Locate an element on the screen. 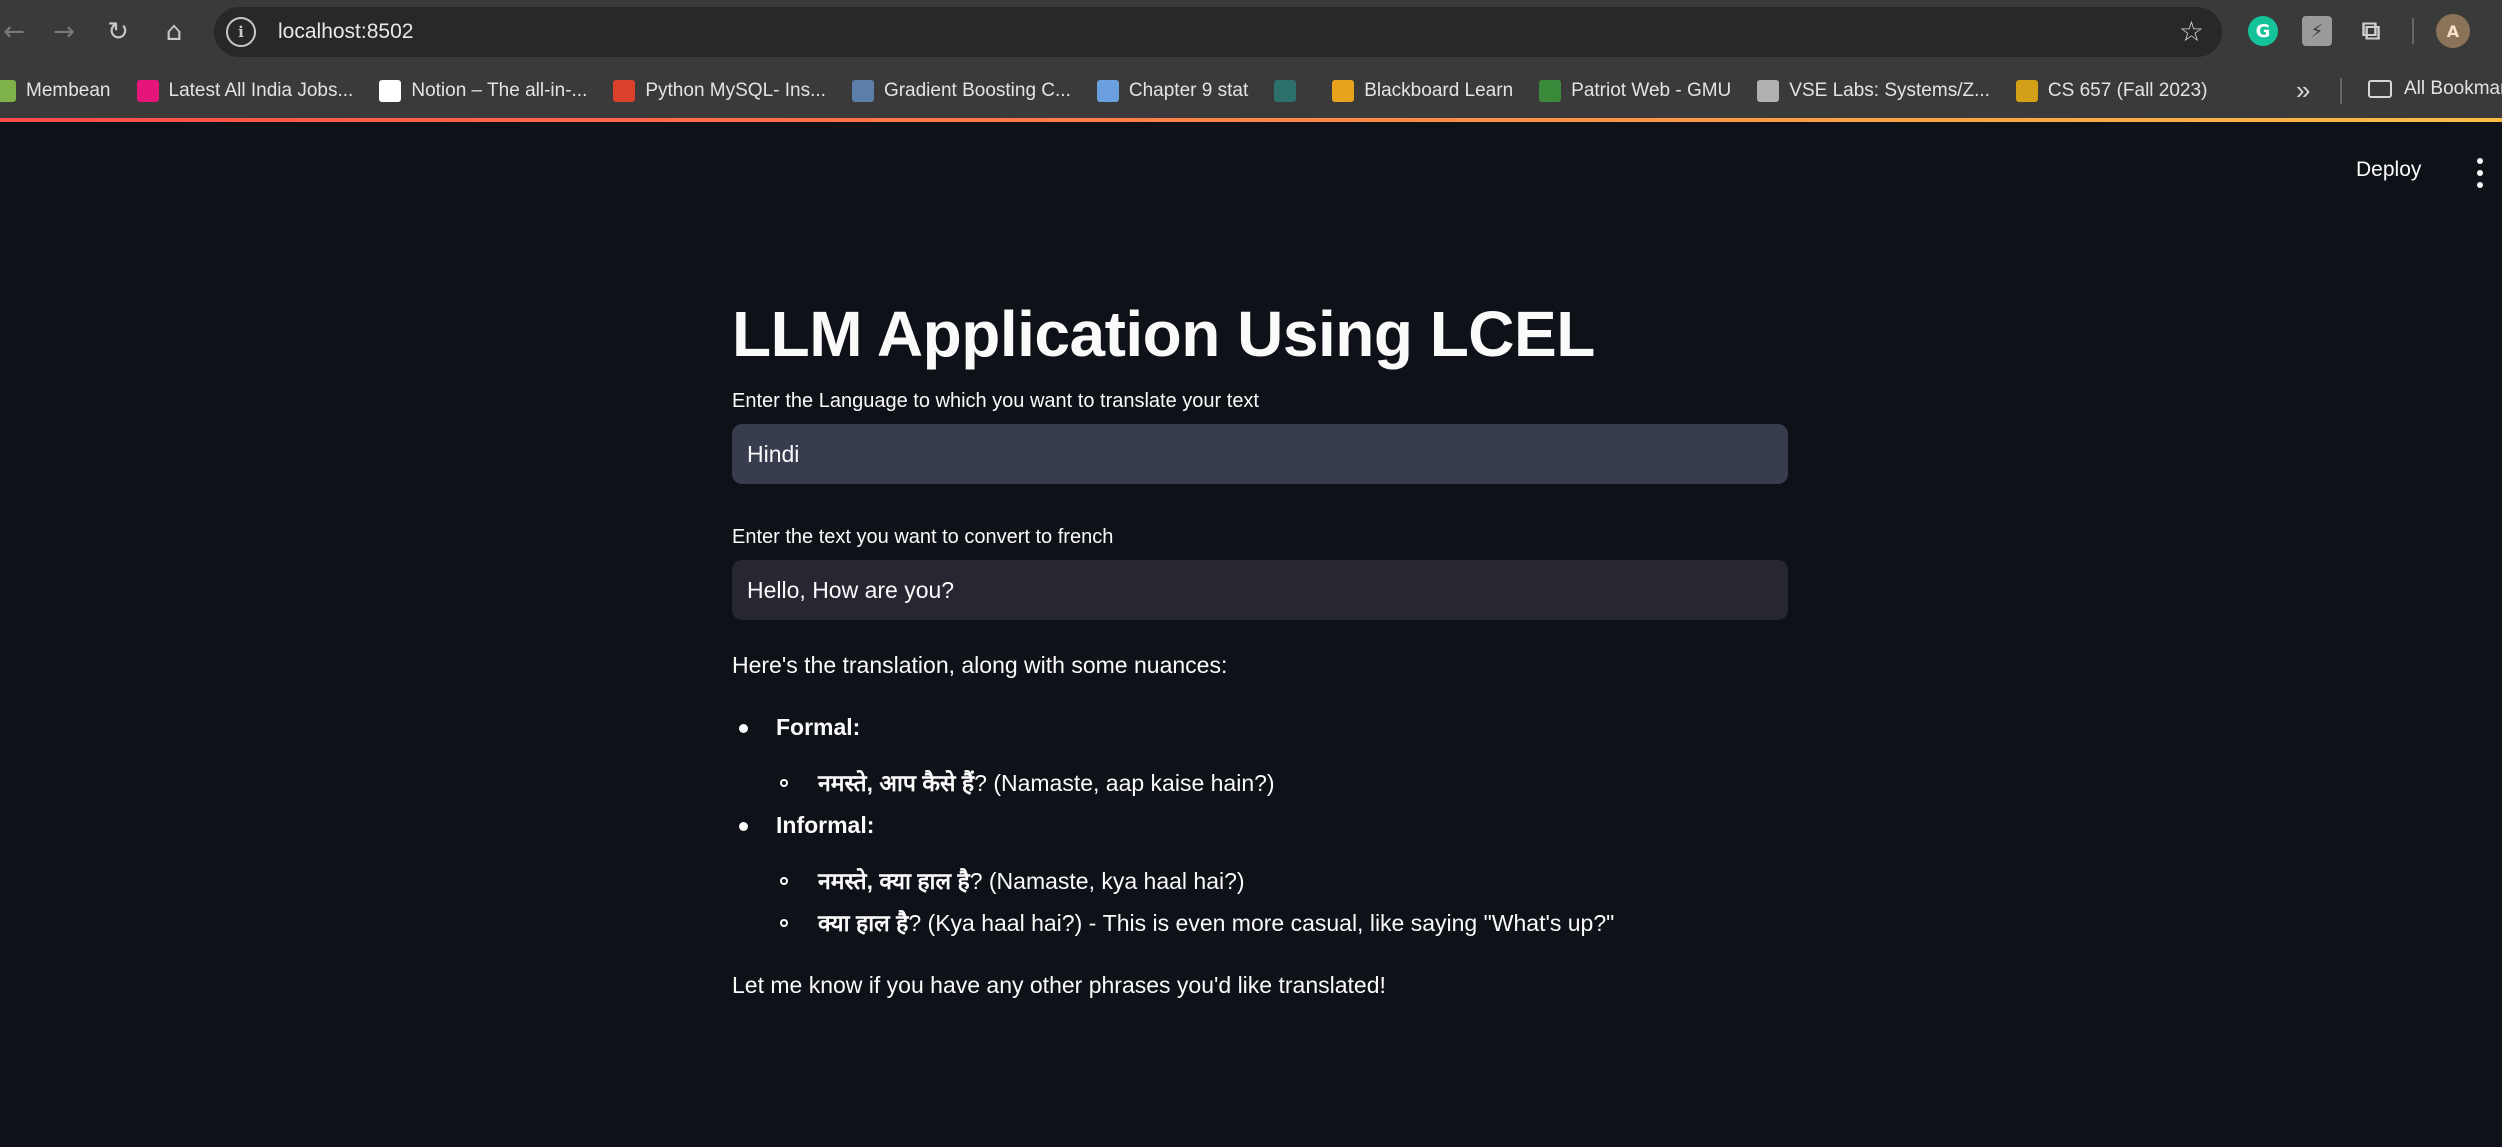 The width and height of the screenshot is (2502, 1147). bookmark-item is located at coordinates (1290, 91).